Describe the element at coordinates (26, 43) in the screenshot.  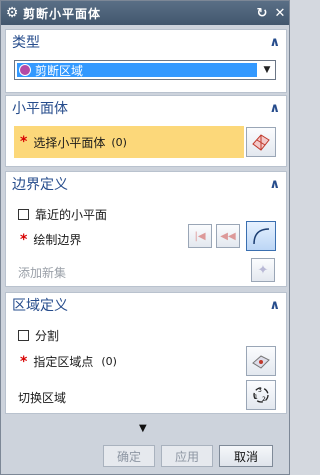
I see `type-panel-title: 类型` at that location.